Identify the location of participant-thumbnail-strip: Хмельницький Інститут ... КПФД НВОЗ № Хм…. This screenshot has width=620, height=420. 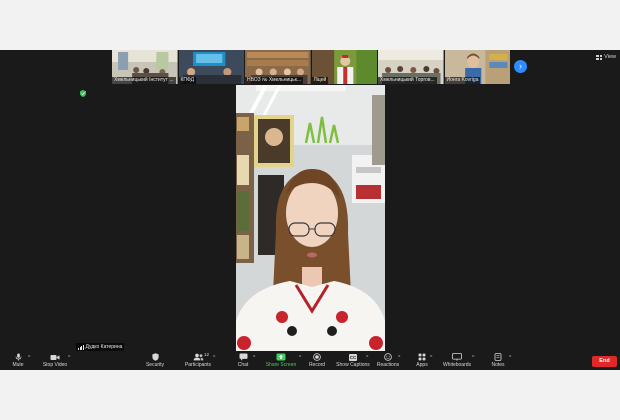
(311, 67).